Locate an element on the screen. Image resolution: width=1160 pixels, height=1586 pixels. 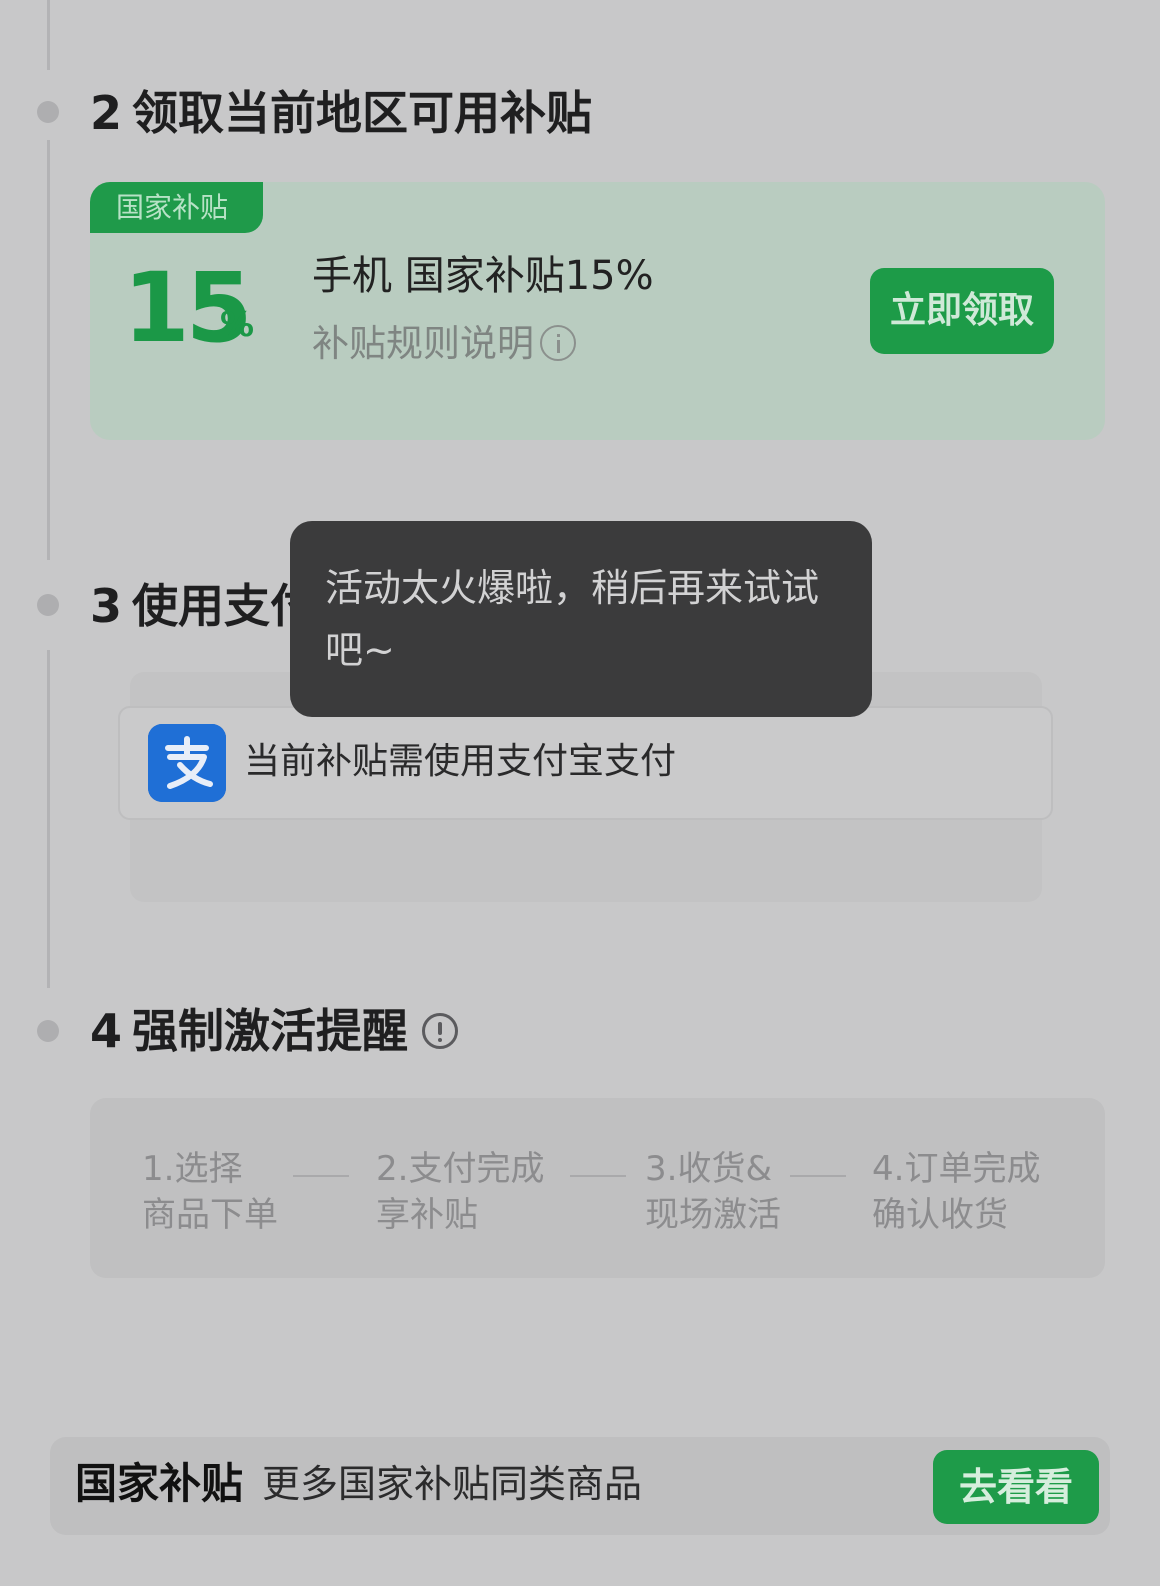
step-4-title: 4 强制激活提醒 is located at coordinates (274, 1031).